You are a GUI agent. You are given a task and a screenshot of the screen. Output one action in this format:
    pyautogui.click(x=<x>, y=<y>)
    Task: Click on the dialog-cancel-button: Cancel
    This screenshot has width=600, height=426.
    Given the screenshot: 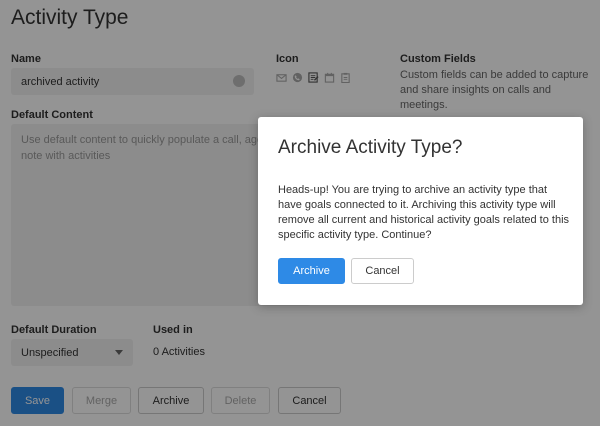 What is the action you would take?
    pyautogui.click(x=382, y=271)
    